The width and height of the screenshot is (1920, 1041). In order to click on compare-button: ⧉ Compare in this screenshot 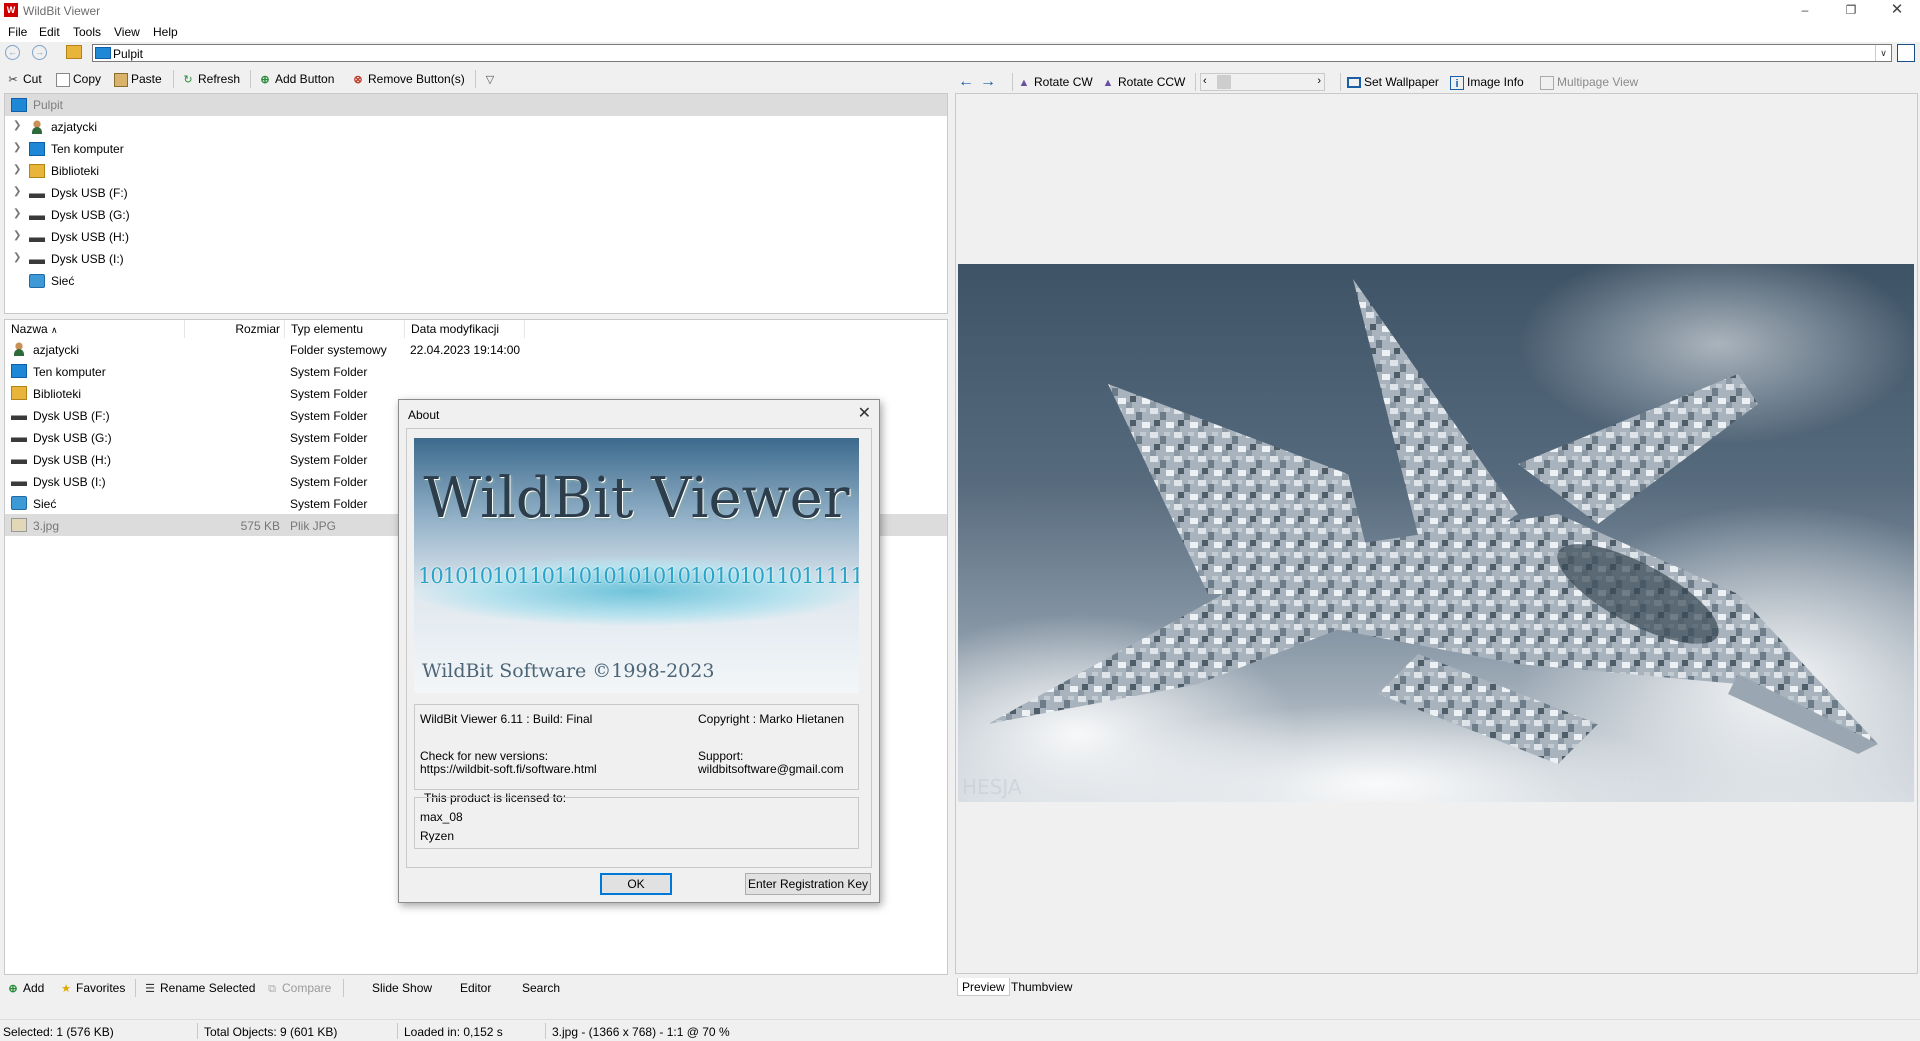, I will do `click(298, 988)`.